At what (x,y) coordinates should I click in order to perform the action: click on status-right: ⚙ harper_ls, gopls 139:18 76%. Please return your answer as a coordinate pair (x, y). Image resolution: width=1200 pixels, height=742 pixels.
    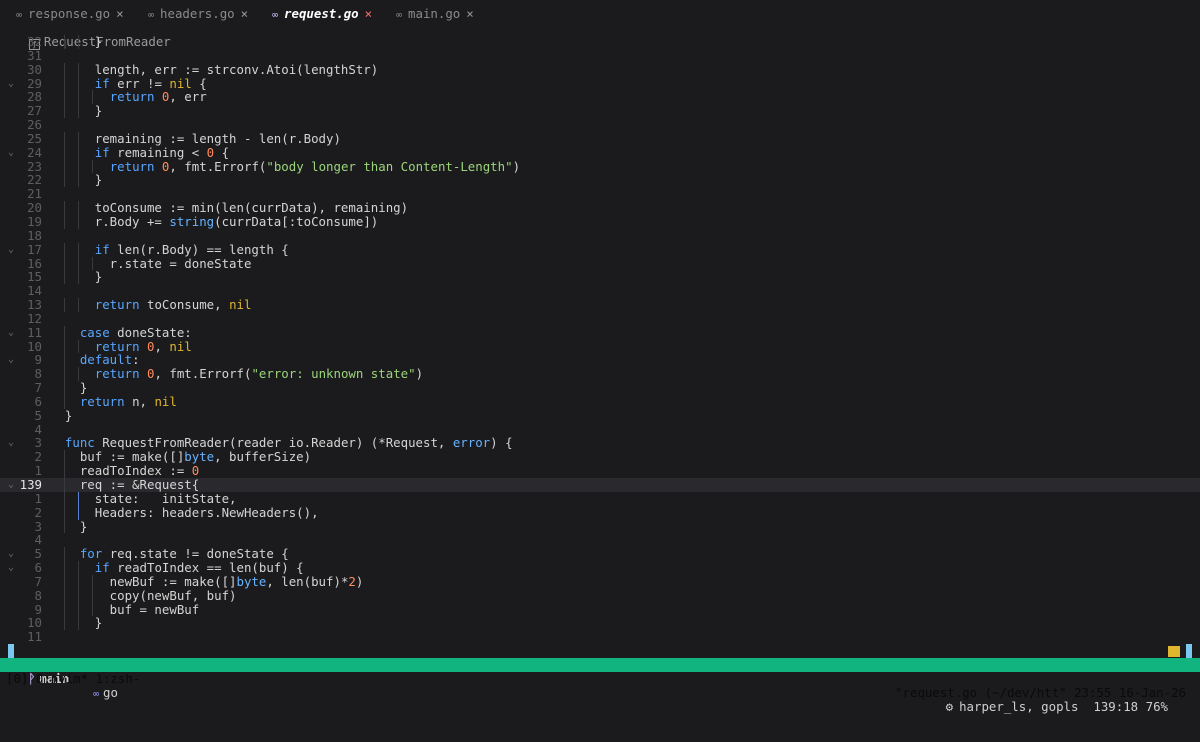
    Looking at the image, I should click on (1057, 707).